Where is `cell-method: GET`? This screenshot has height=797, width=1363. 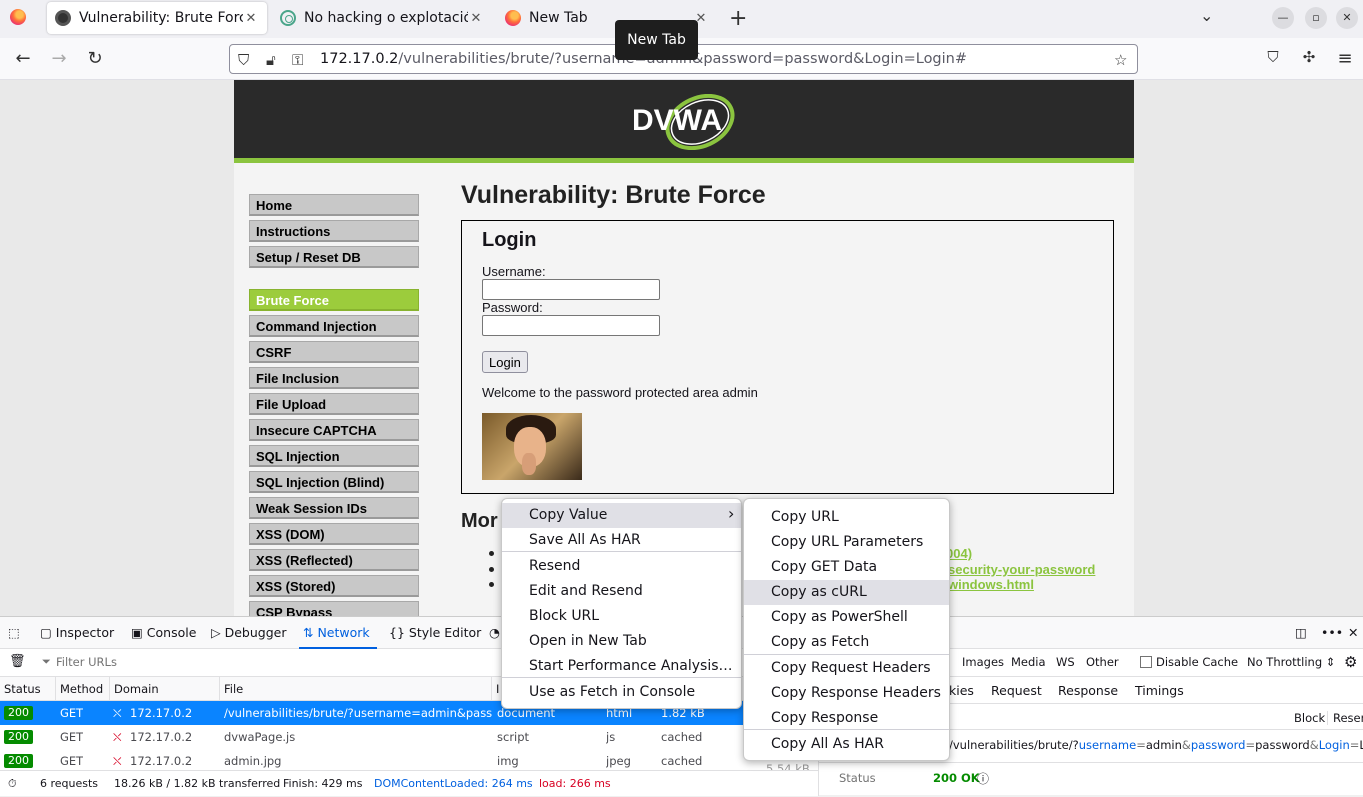 cell-method: GET is located at coordinates (72, 737).